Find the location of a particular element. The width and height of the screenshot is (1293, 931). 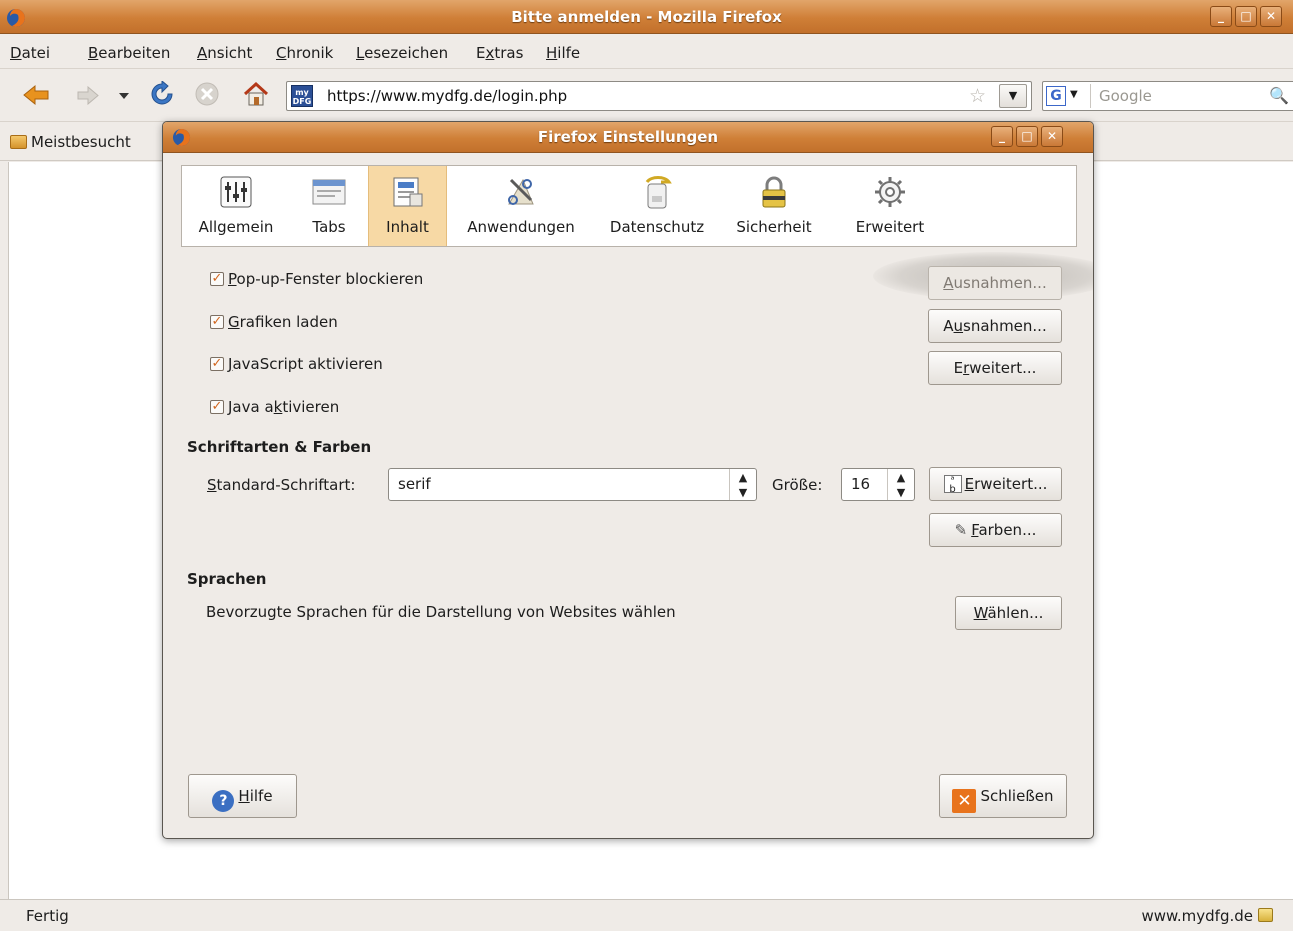

tab-datenschutz: Datenschutz is located at coordinates (657, 206).